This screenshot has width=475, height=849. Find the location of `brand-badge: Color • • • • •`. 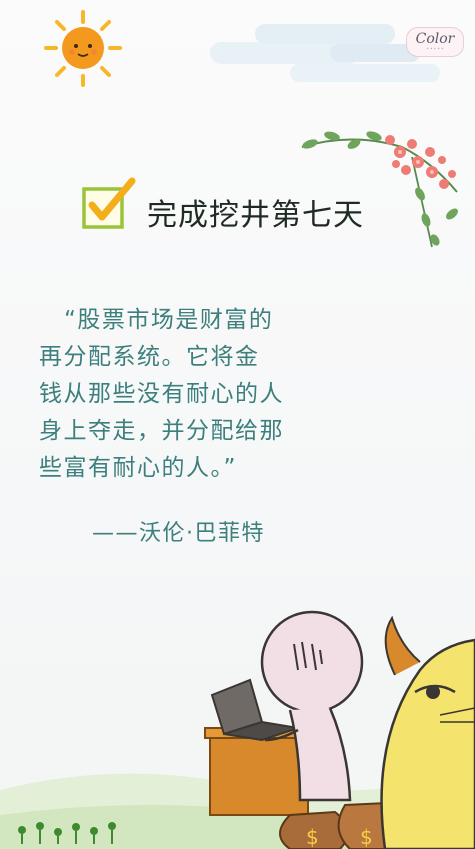

brand-badge: Color • • • • • is located at coordinates (435, 42).